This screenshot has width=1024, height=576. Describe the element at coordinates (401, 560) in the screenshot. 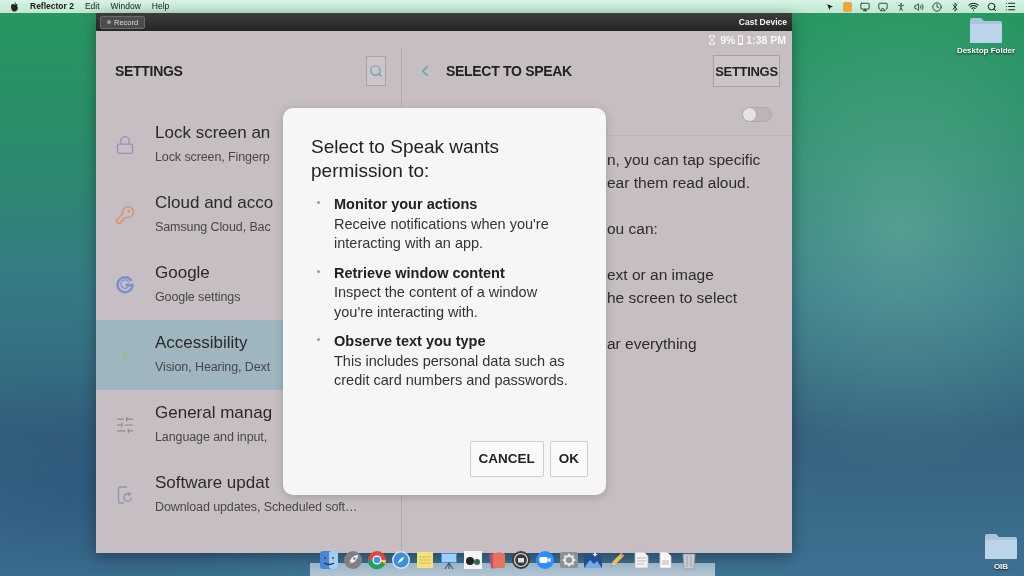

I see `compass-icon` at that location.